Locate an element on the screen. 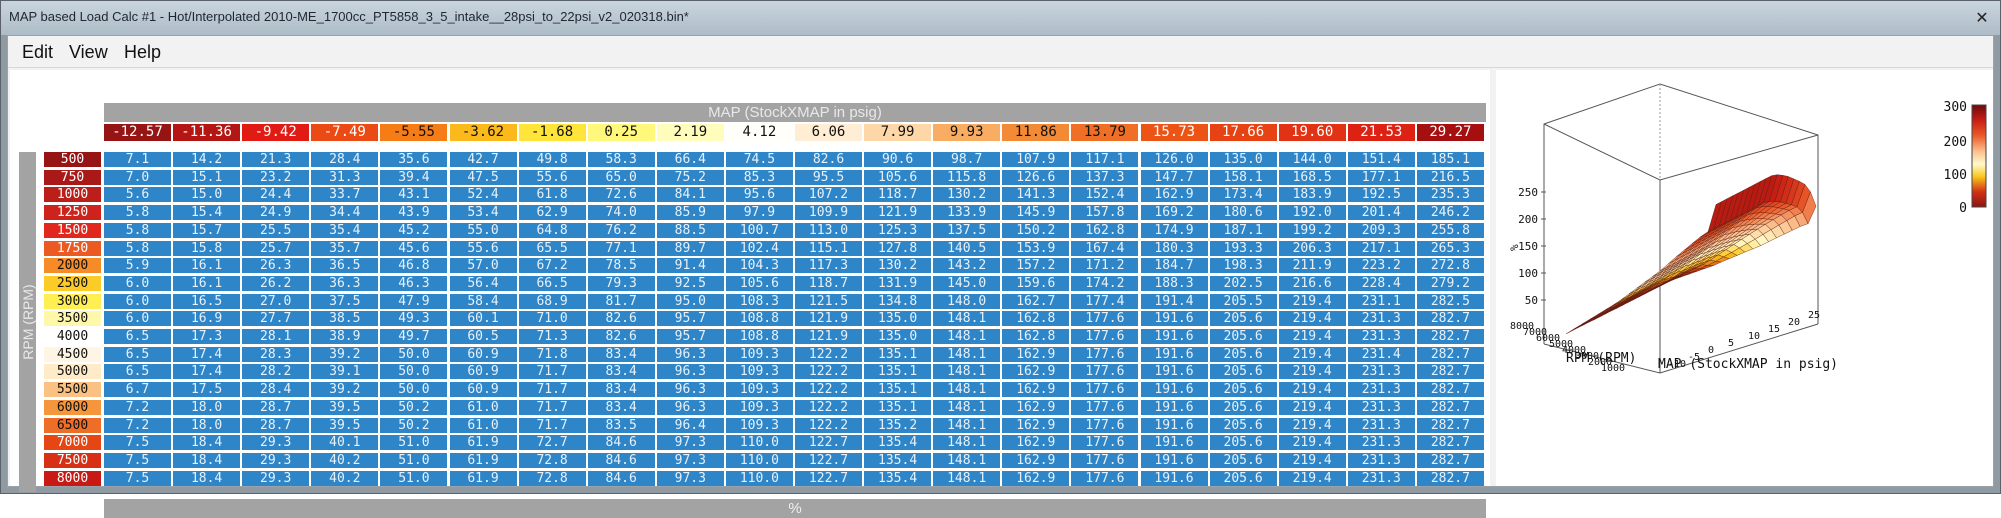 Image resolution: width=2001 pixels, height=518 pixels. table-cell: 17.4 is located at coordinates (207, 372).